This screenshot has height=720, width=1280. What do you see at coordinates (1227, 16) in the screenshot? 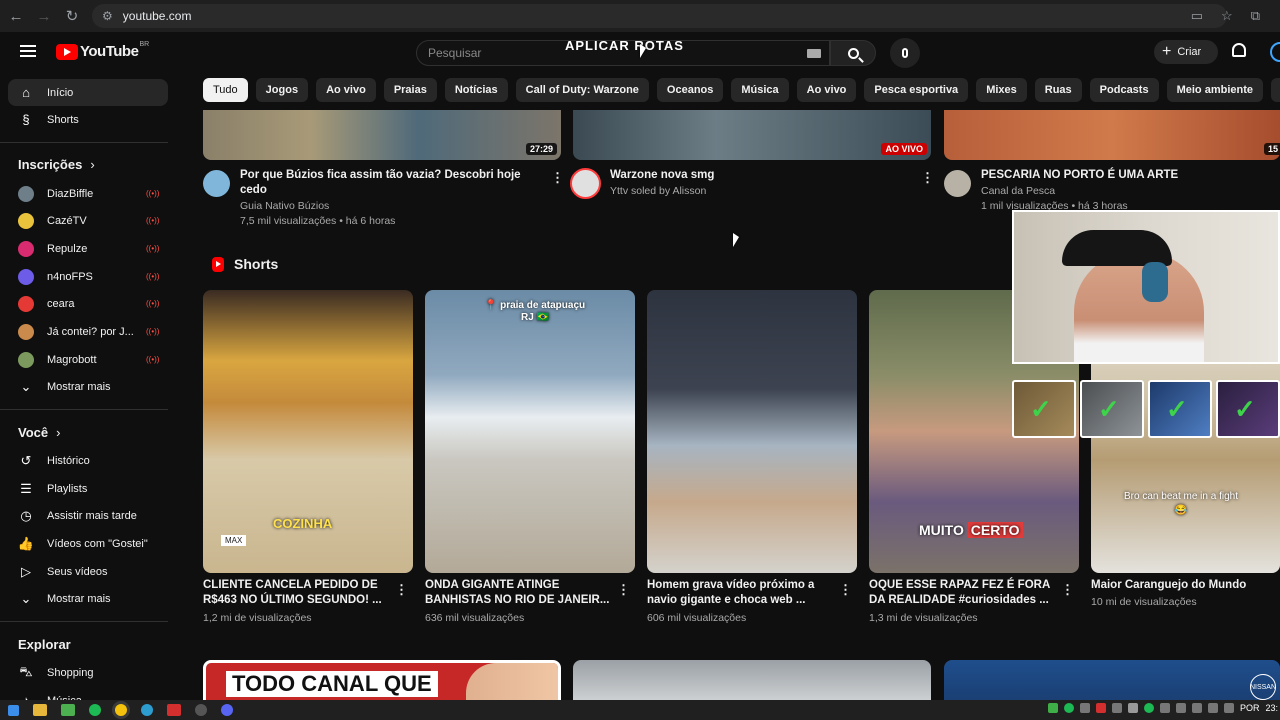
I see `bookmark-star-icon: ☆` at bounding box center [1227, 16].